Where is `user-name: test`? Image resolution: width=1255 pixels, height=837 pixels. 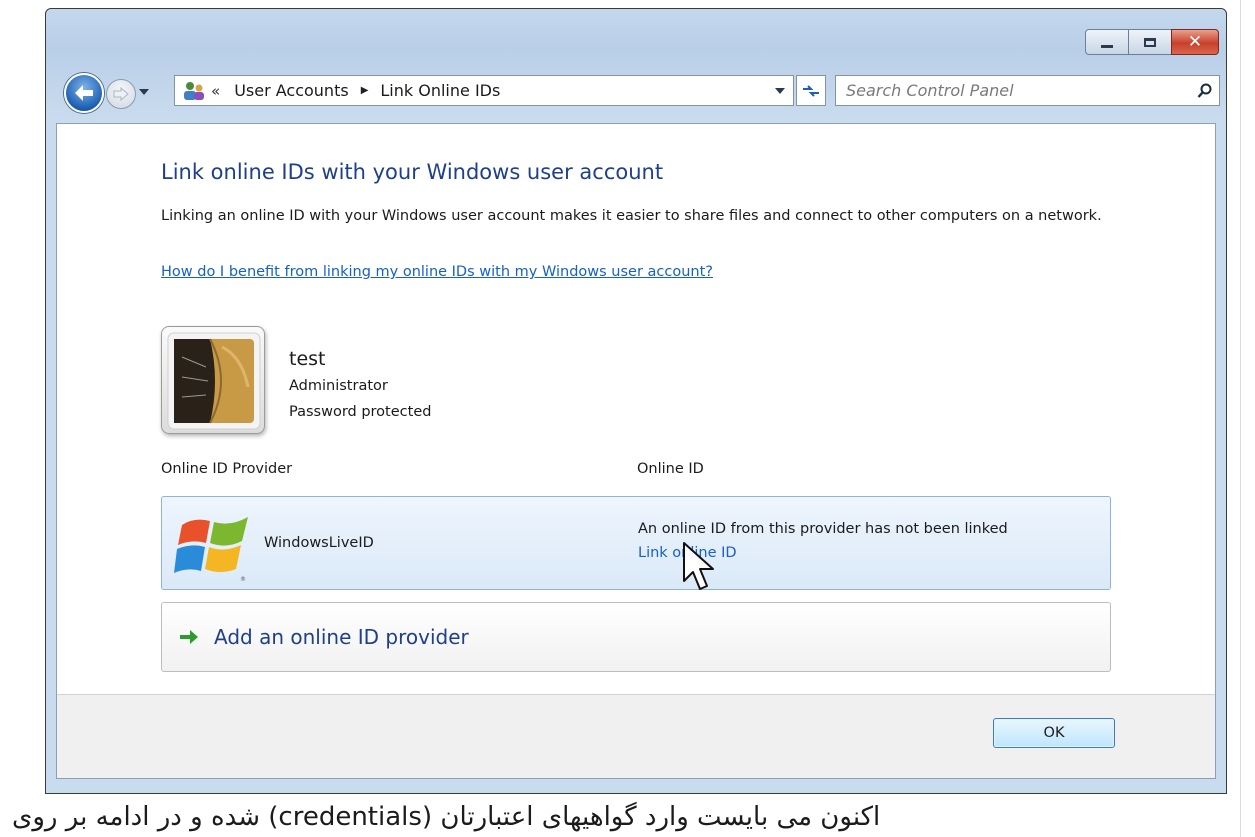 user-name: test is located at coordinates (307, 359).